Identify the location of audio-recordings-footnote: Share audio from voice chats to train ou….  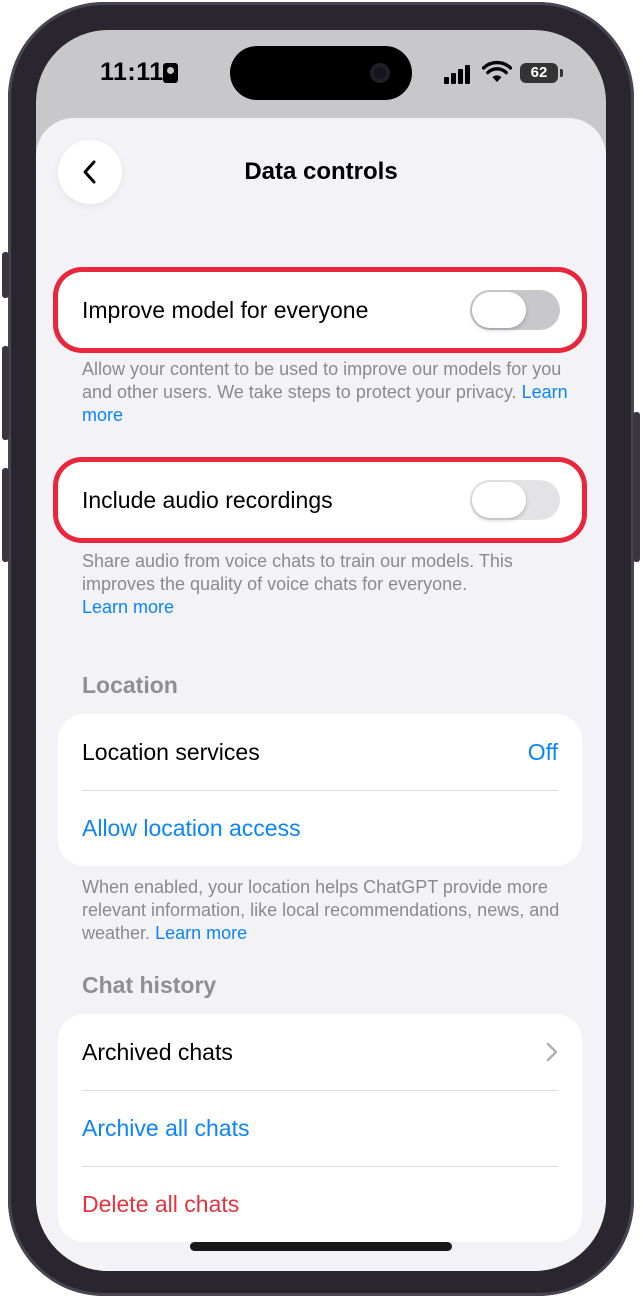
(327, 584).